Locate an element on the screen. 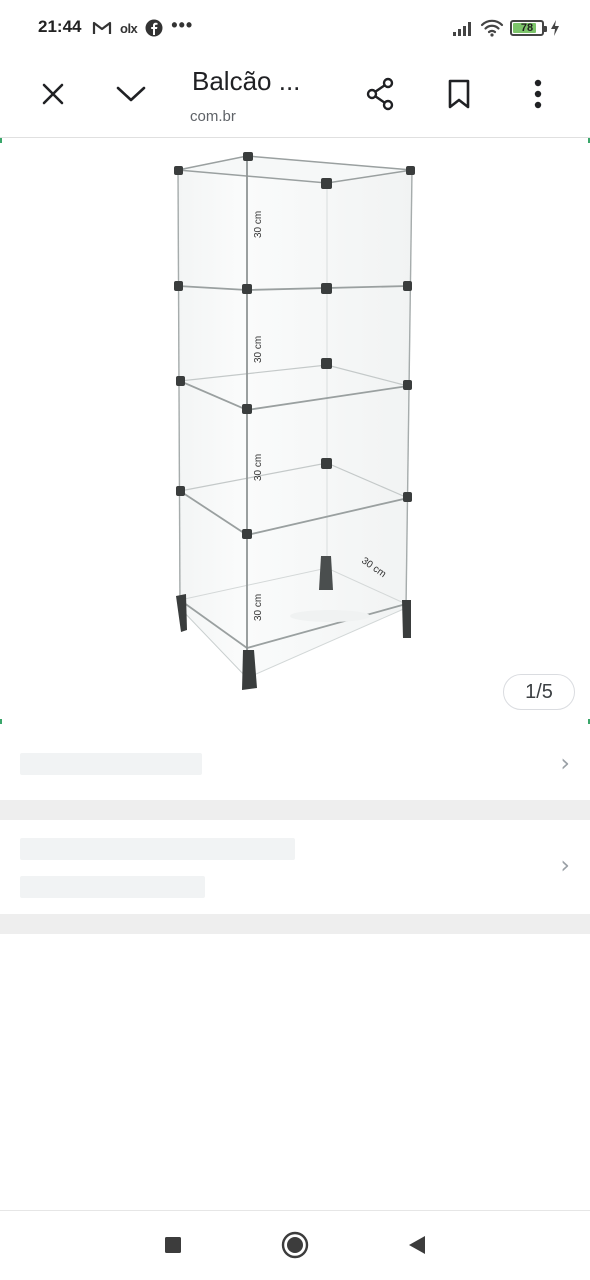 The width and height of the screenshot is (590, 1280). signal-icon is located at coordinates (463, 28).